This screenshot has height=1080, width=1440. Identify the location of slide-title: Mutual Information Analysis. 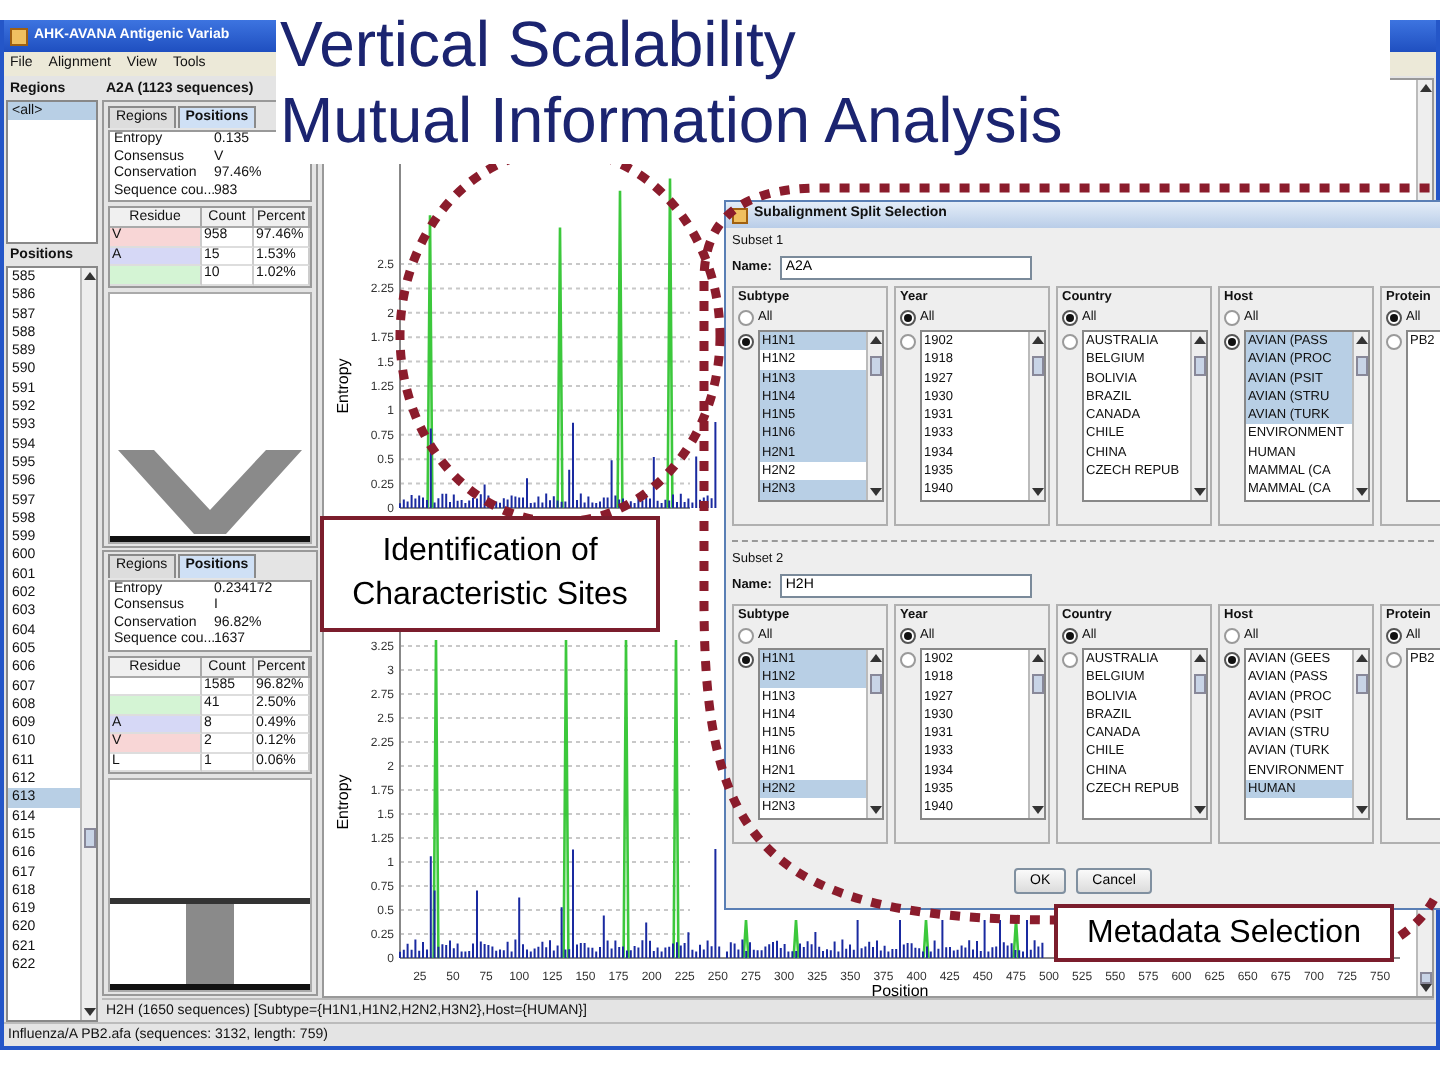
(672, 120).